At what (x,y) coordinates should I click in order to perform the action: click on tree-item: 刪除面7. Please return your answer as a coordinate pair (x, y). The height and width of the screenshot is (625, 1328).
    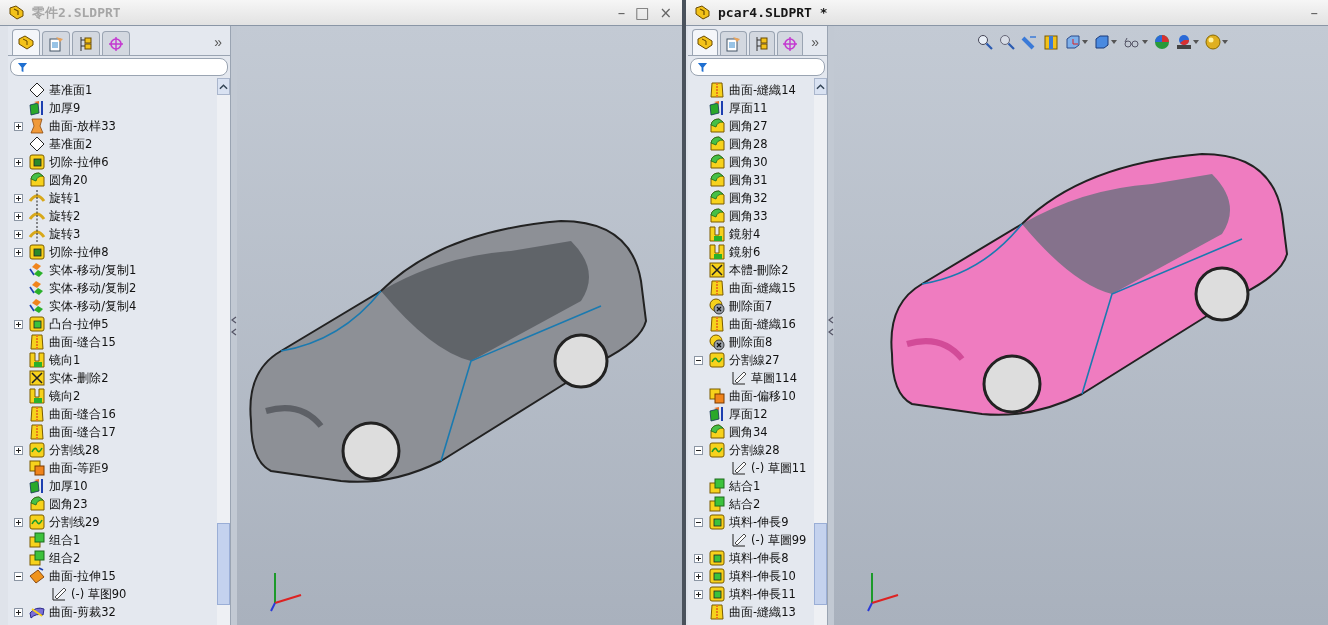
    Looking at the image, I should click on (751, 306).